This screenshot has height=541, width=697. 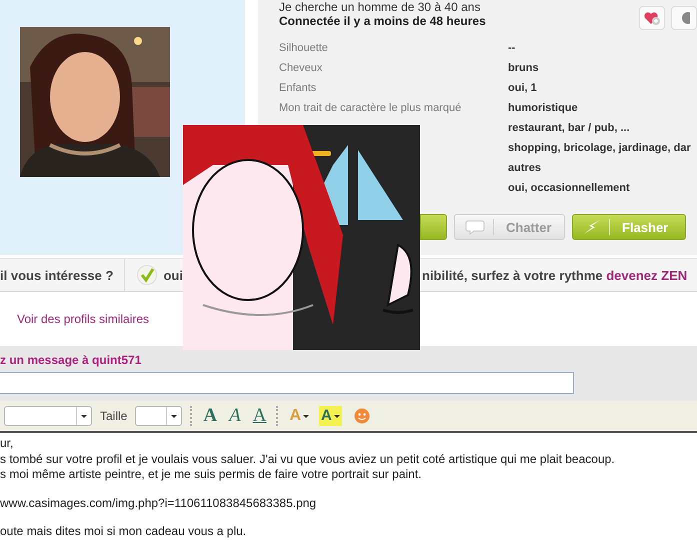 I want to click on detail-value: autres, so click(x=525, y=168).